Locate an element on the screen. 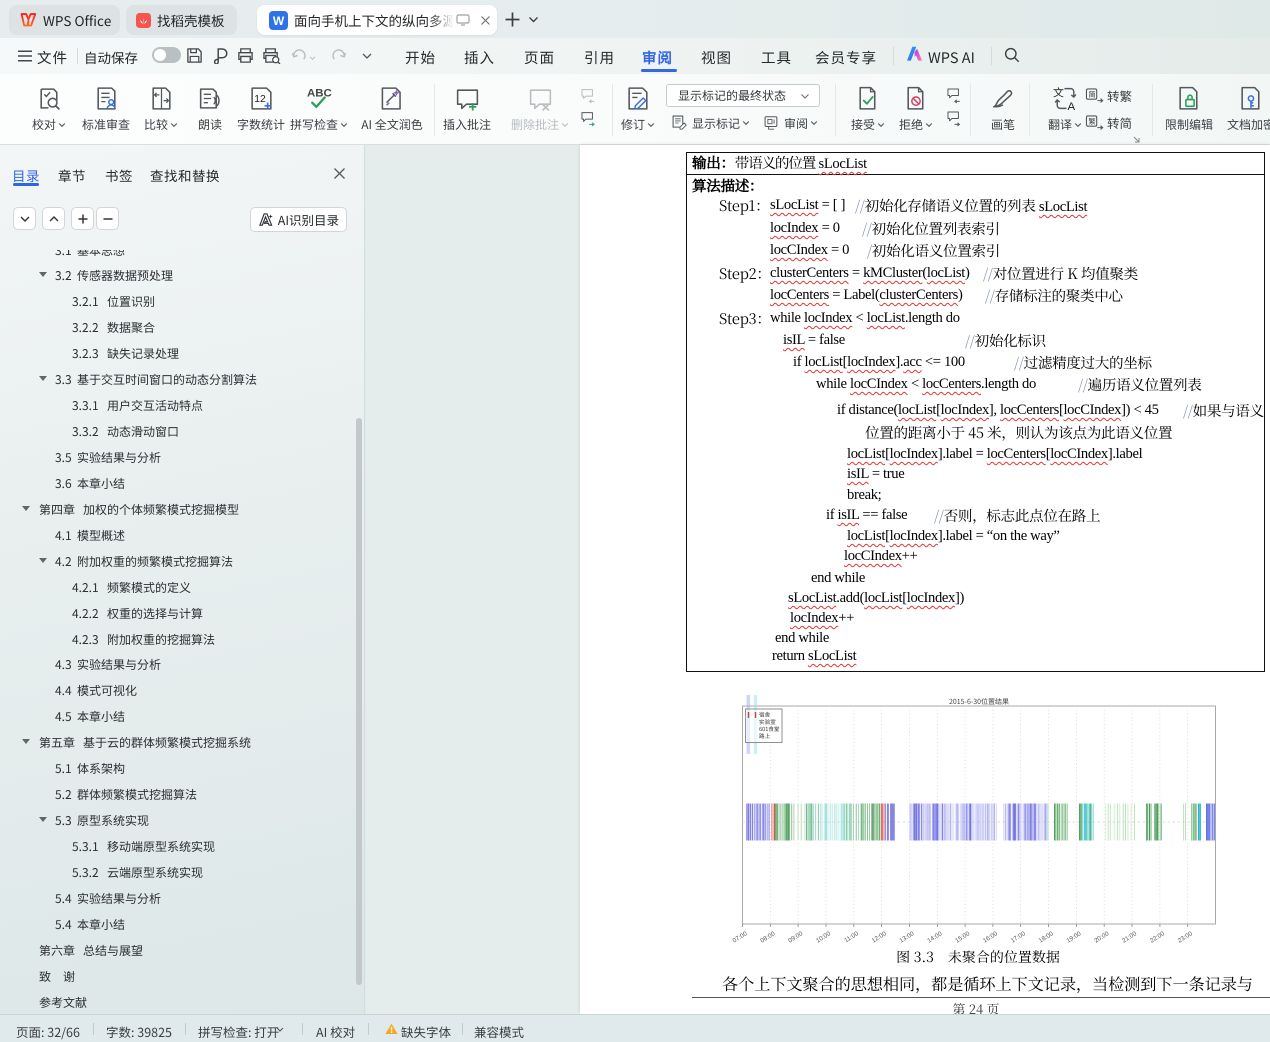  svg-text: 08:00 is located at coordinates (767, 937).